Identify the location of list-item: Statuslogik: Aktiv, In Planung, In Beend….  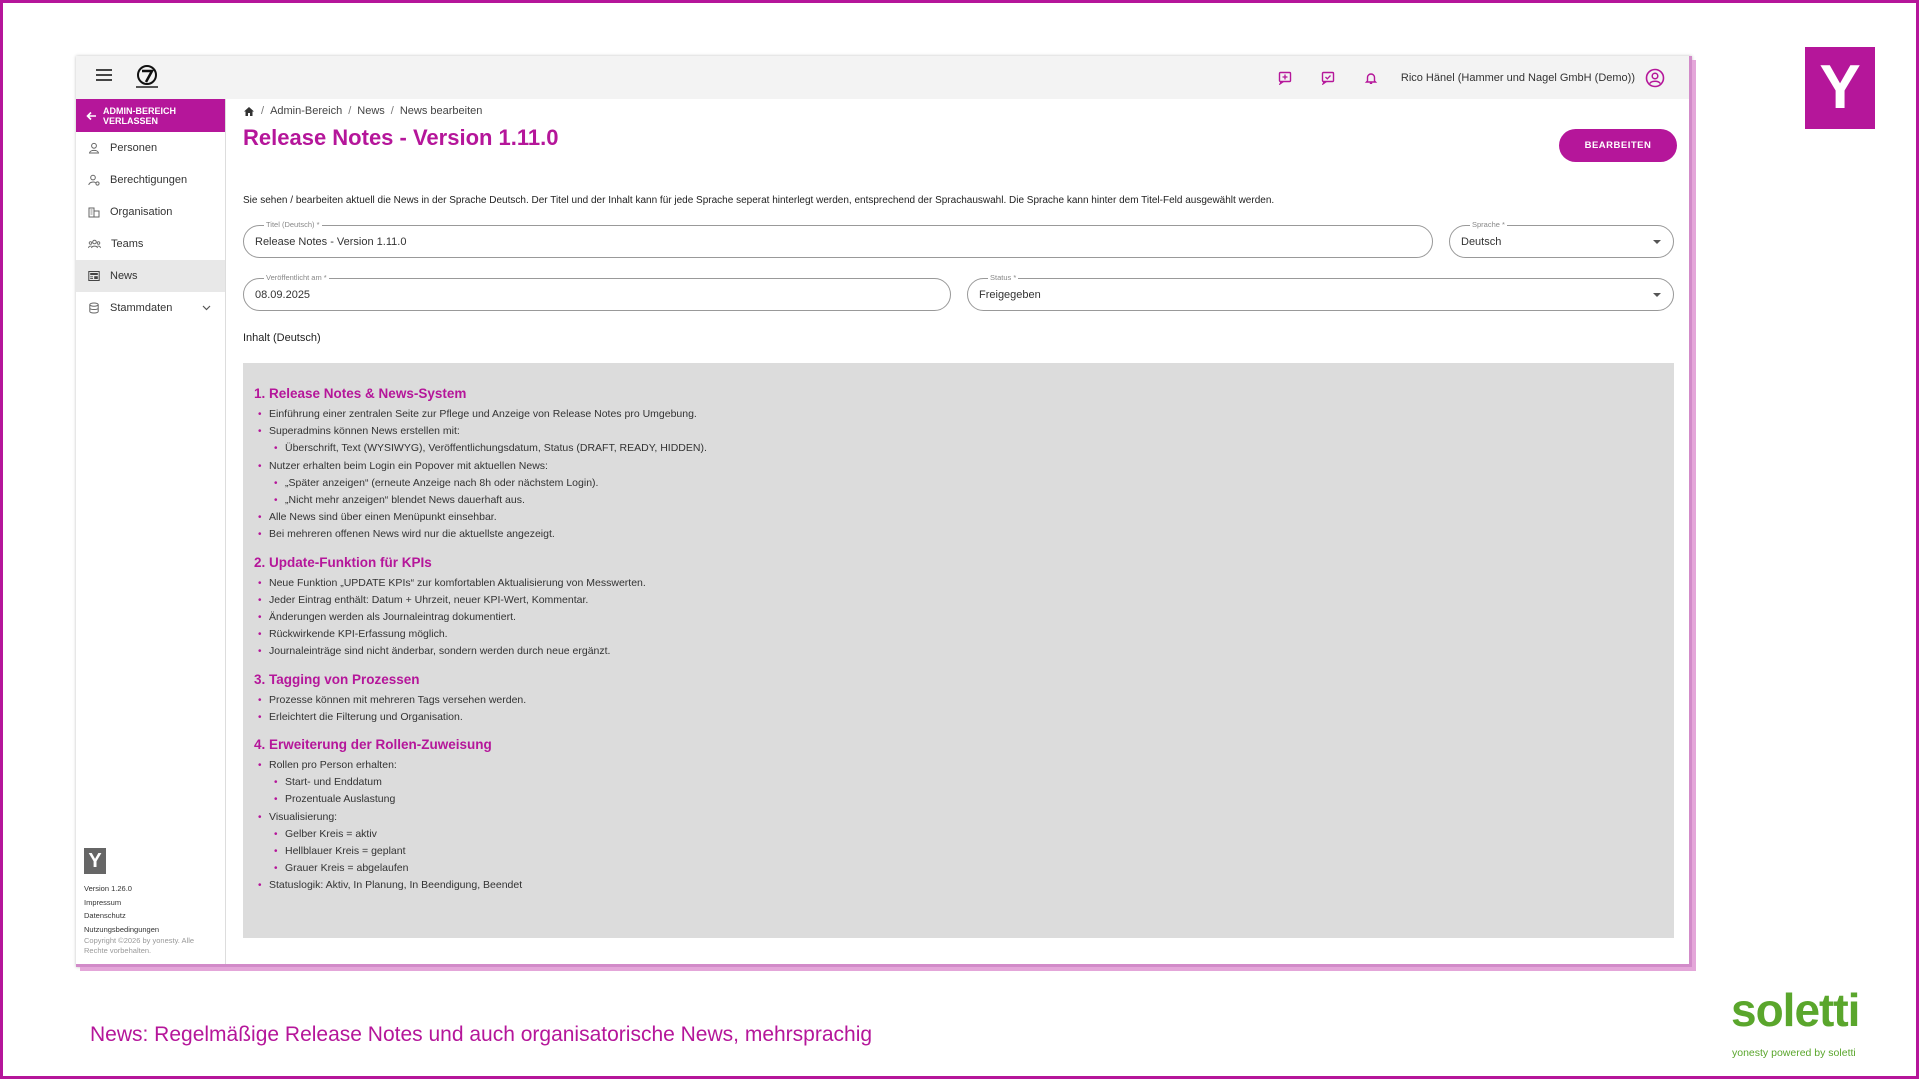
(960, 885).